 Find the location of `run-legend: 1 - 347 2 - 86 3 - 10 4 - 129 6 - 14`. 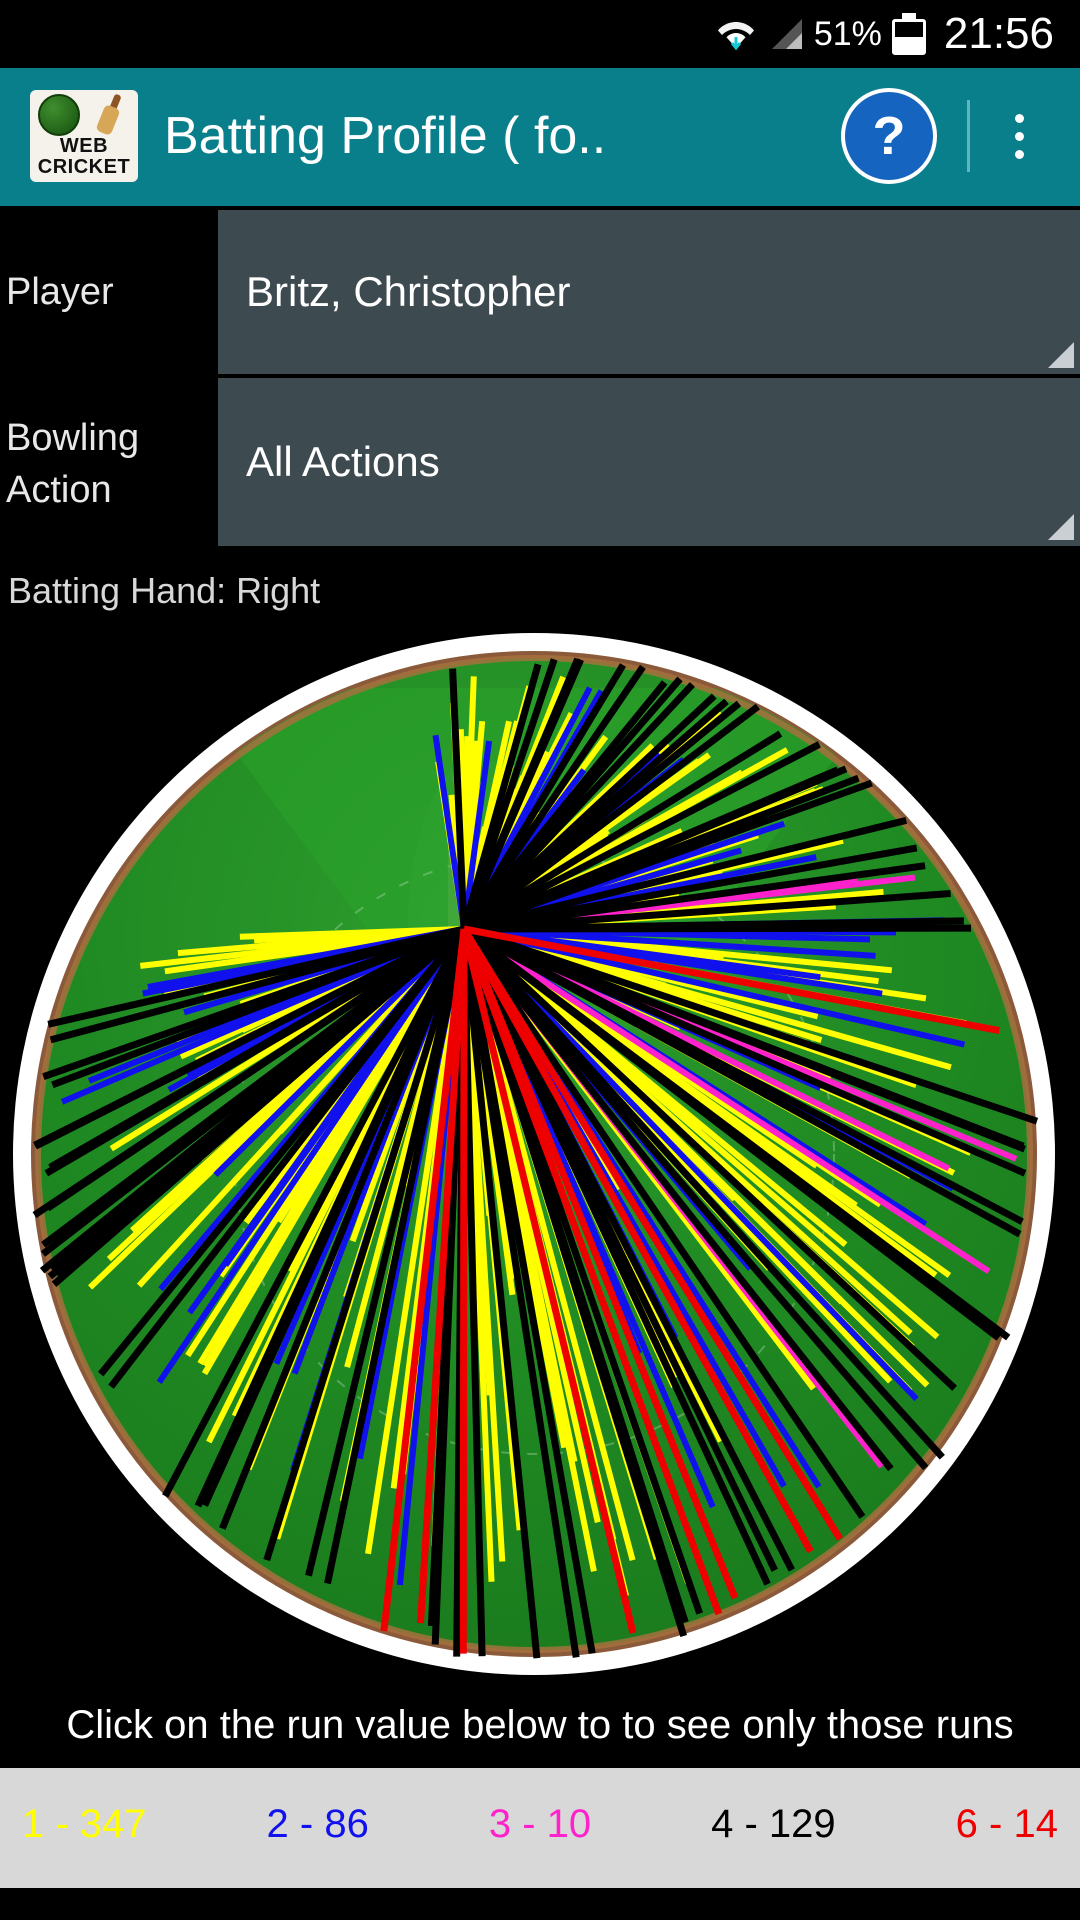

run-legend: 1 - 347 2 - 86 3 - 10 4 - 129 6 - 14 is located at coordinates (540, 1824).